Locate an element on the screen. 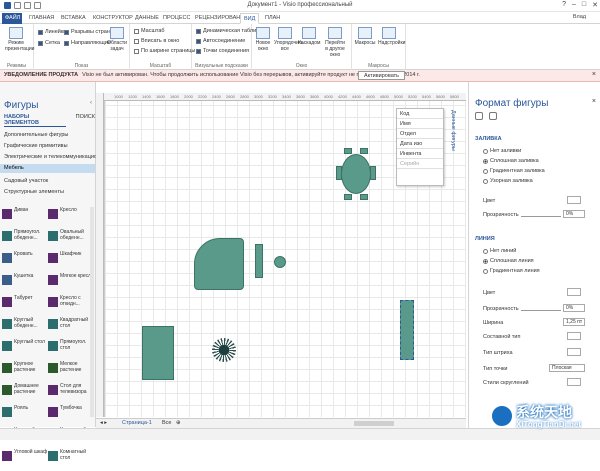  stencil-shape: Угловой шкаф is located at coordinates (25, 460).